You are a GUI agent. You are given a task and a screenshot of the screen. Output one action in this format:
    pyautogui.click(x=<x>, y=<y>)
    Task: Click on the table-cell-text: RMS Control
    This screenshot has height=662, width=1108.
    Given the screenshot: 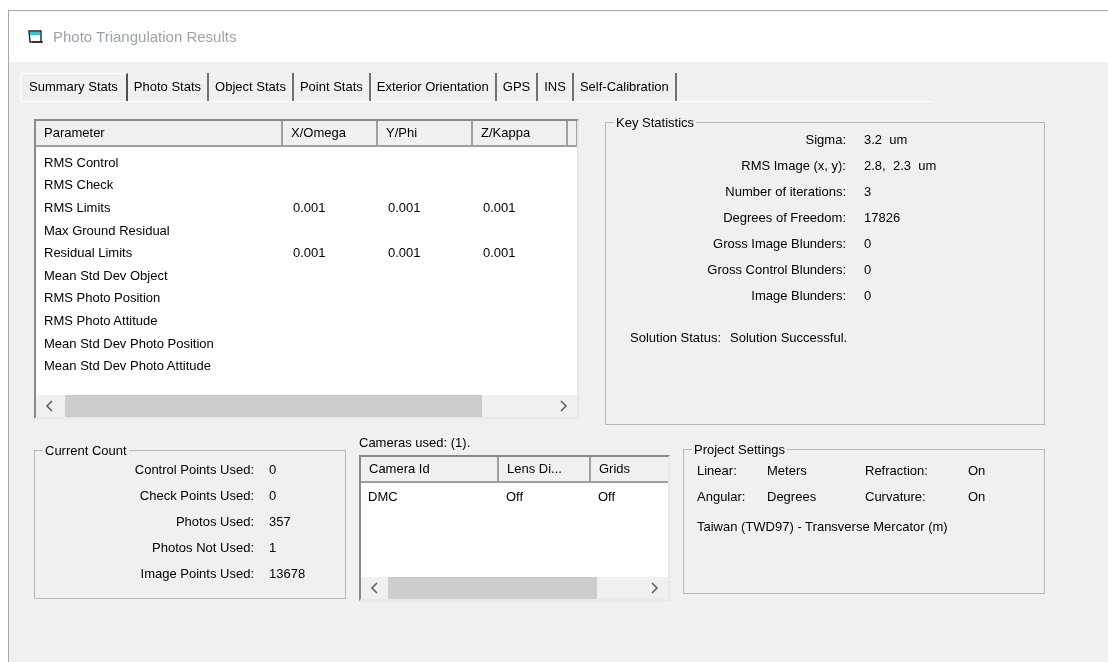 What is the action you would take?
    pyautogui.click(x=81, y=162)
    